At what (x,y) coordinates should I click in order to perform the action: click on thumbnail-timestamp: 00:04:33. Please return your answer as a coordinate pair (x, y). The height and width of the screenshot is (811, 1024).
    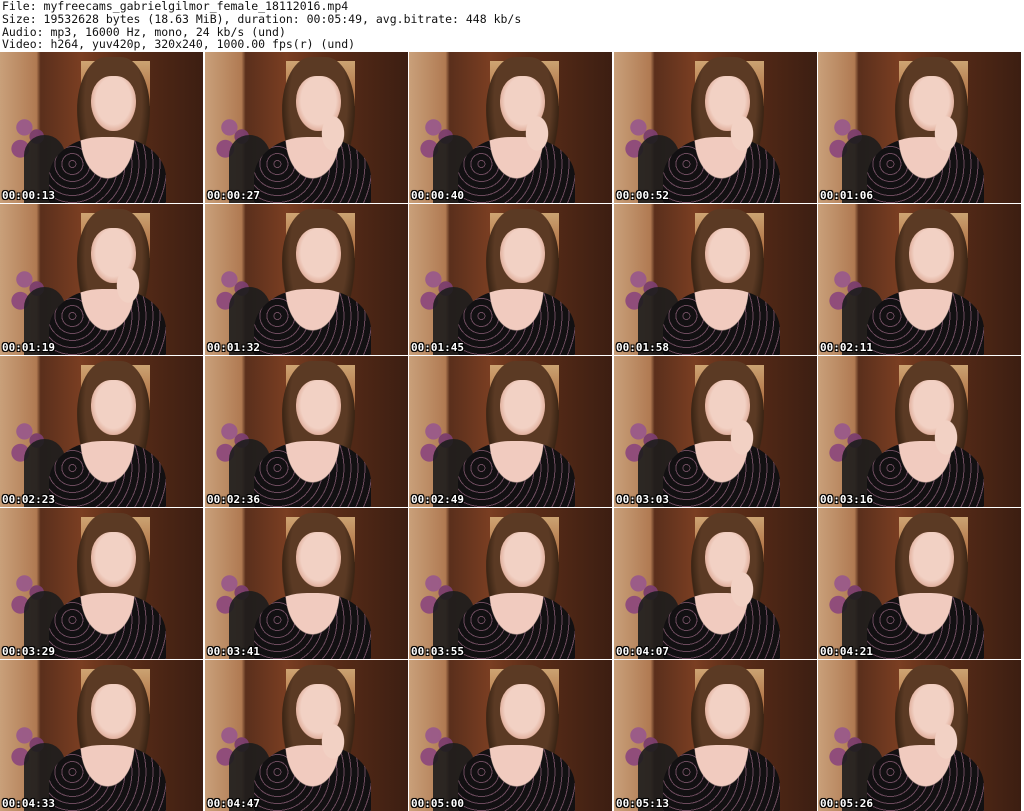
    Looking at the image, I should click on (28, 803).